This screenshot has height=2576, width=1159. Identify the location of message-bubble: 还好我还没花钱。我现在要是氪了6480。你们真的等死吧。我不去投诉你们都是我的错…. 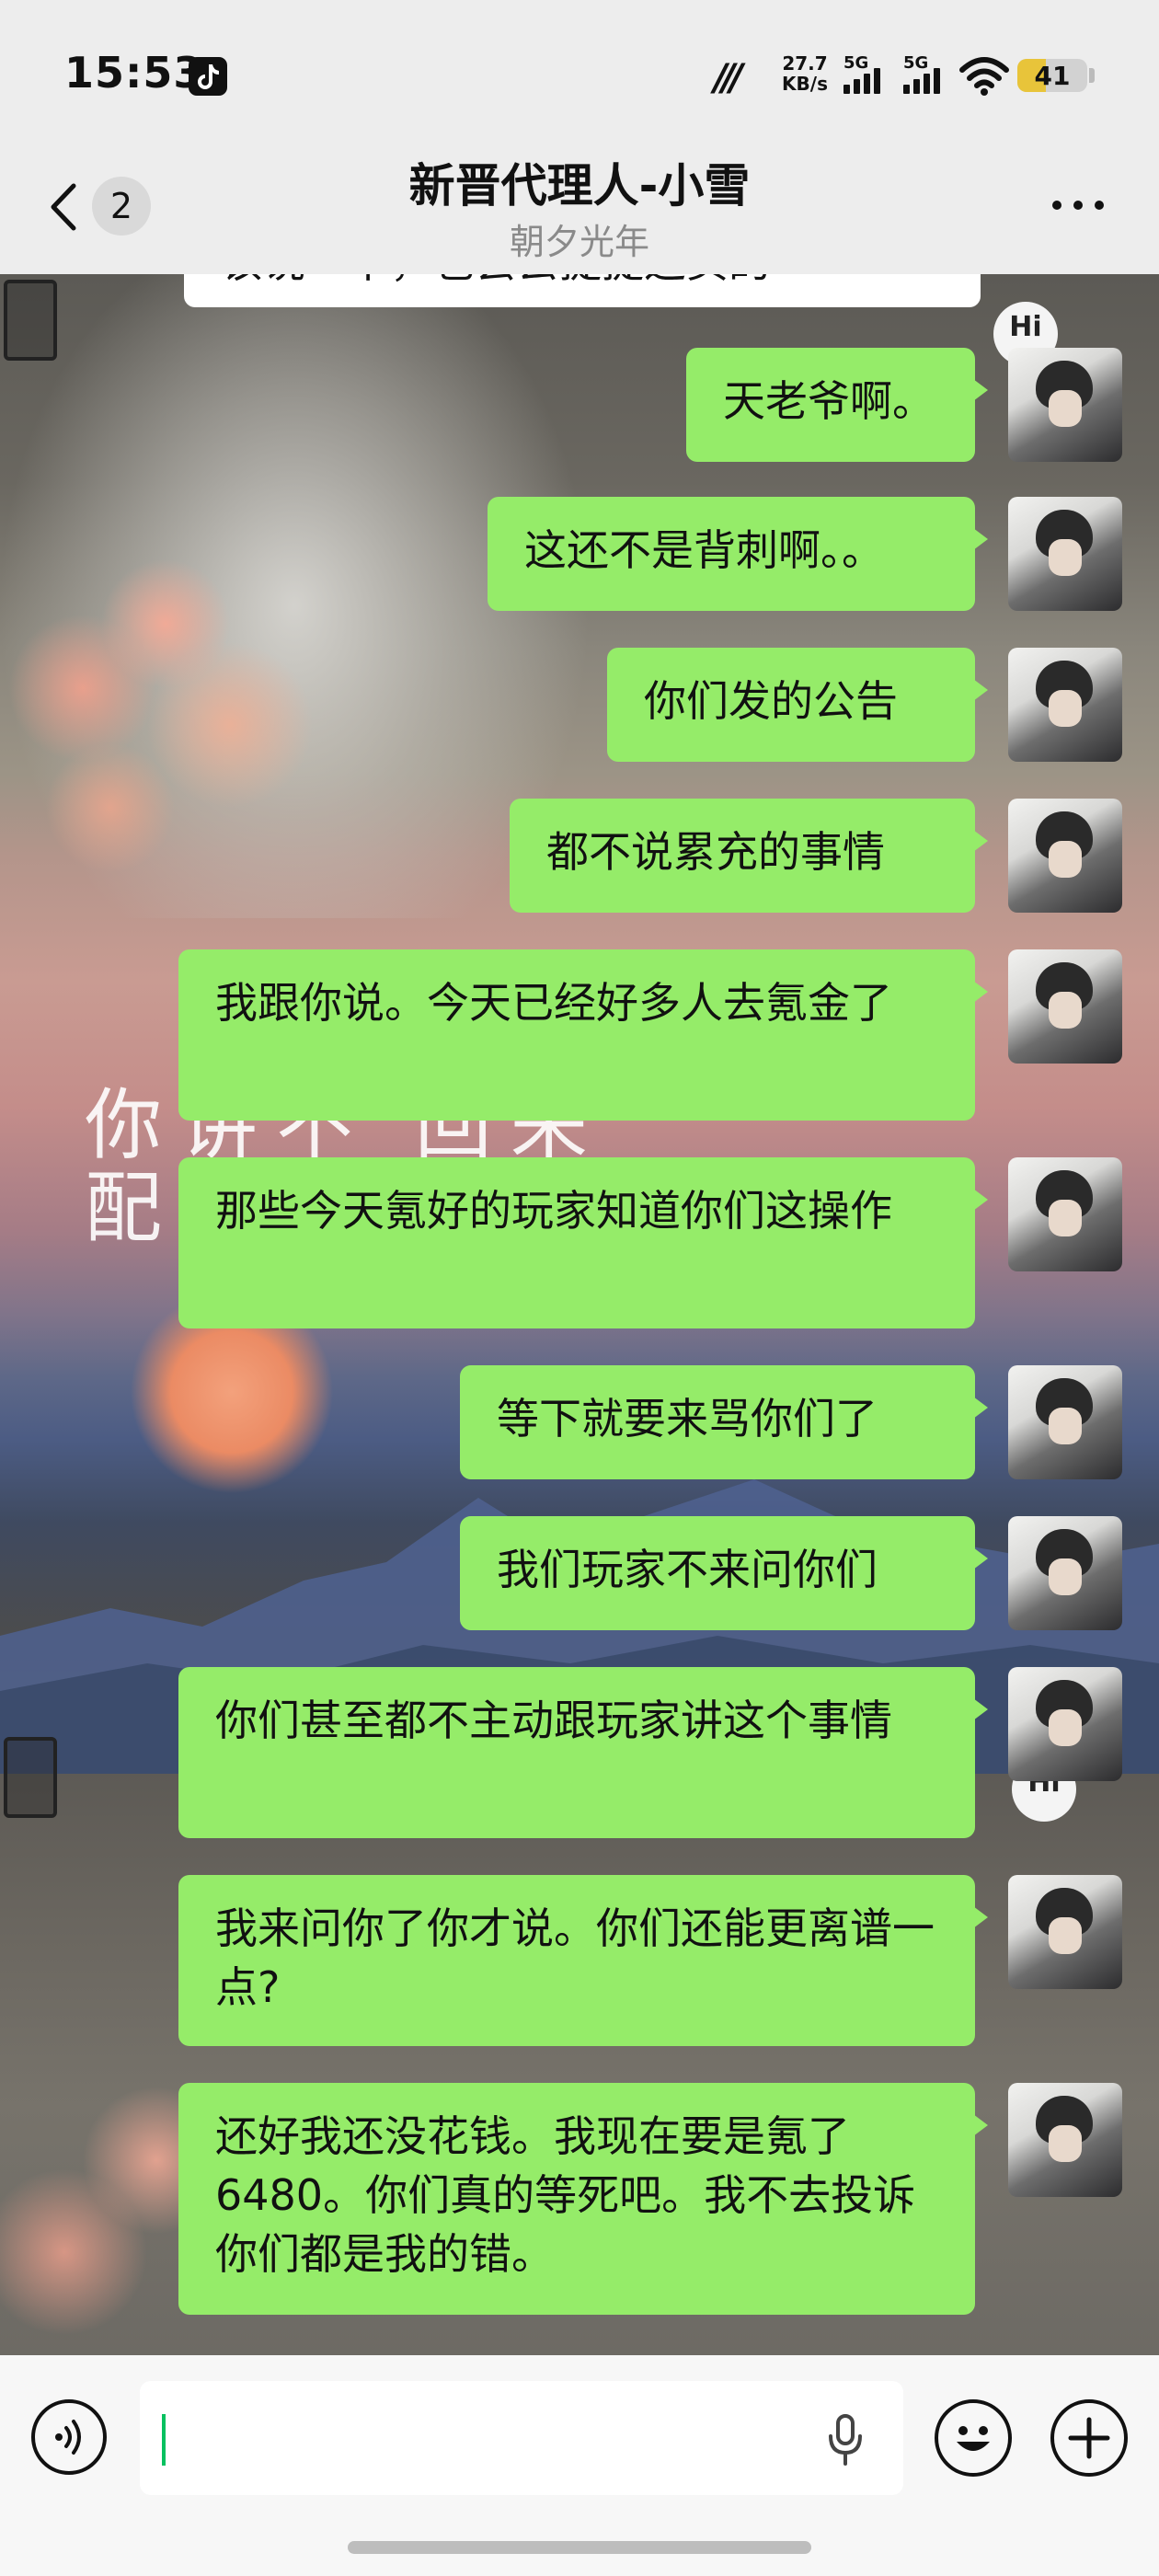
(583, 2199).